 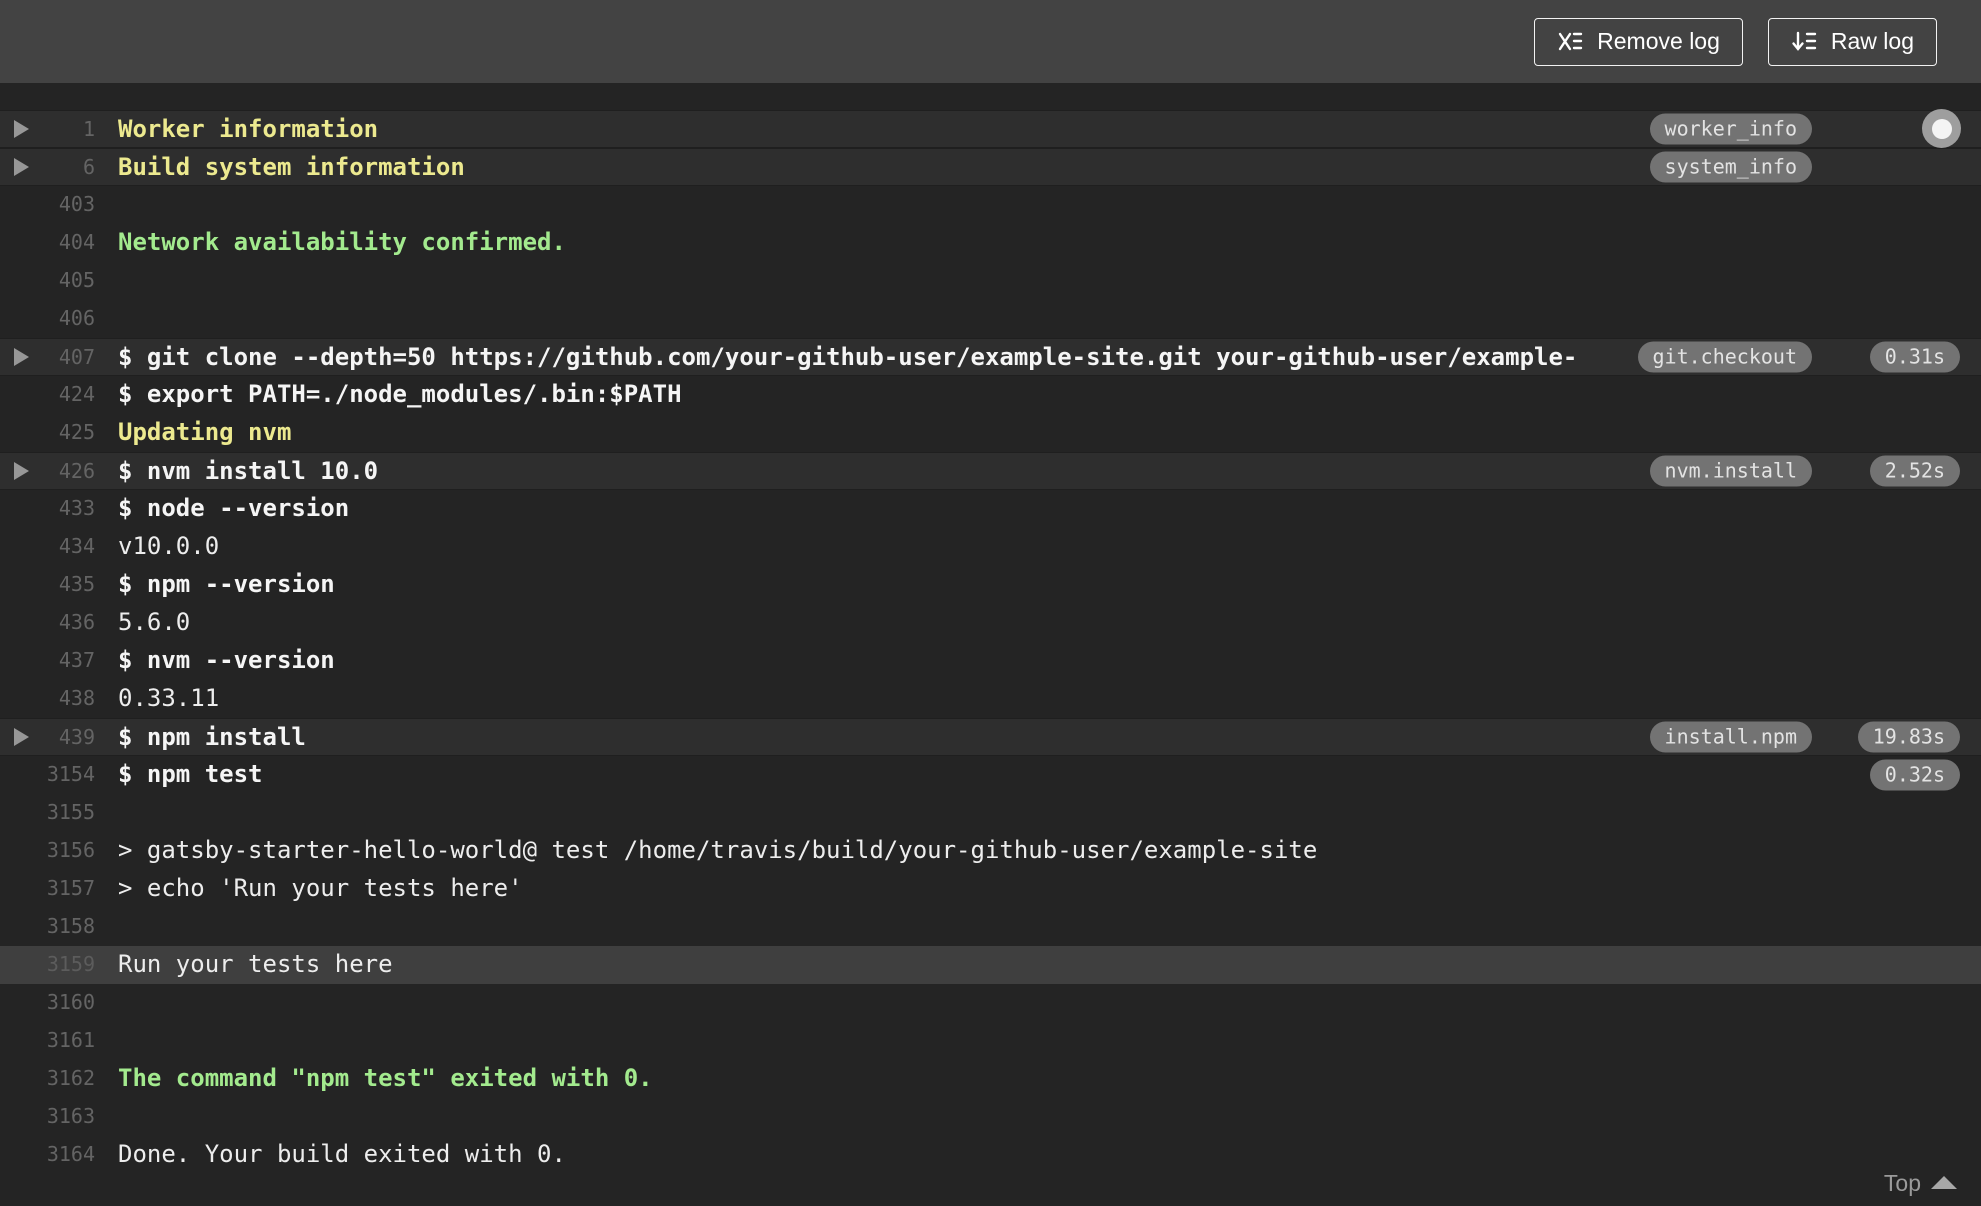 What do you see at coordinates (990, 129) in the screenshot?
I see `log-line: 1 Worker information worker_info` at bounding box center [990, 129].